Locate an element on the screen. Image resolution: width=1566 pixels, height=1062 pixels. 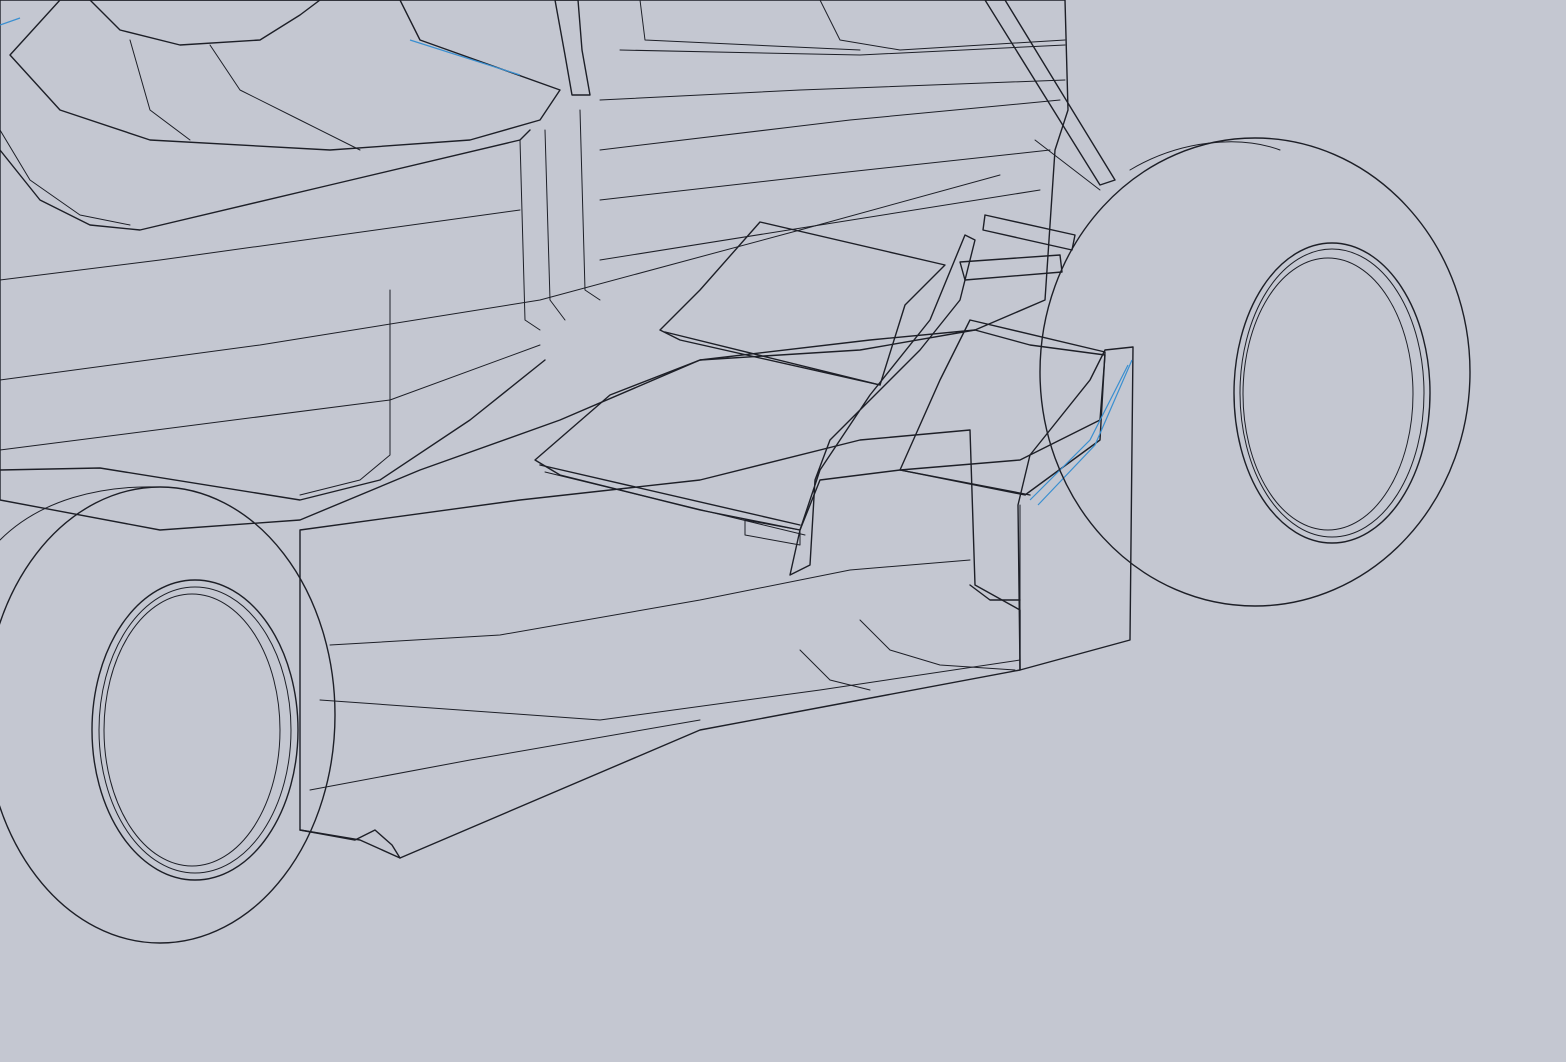
roll-bar is located at coordinates (835, 95).